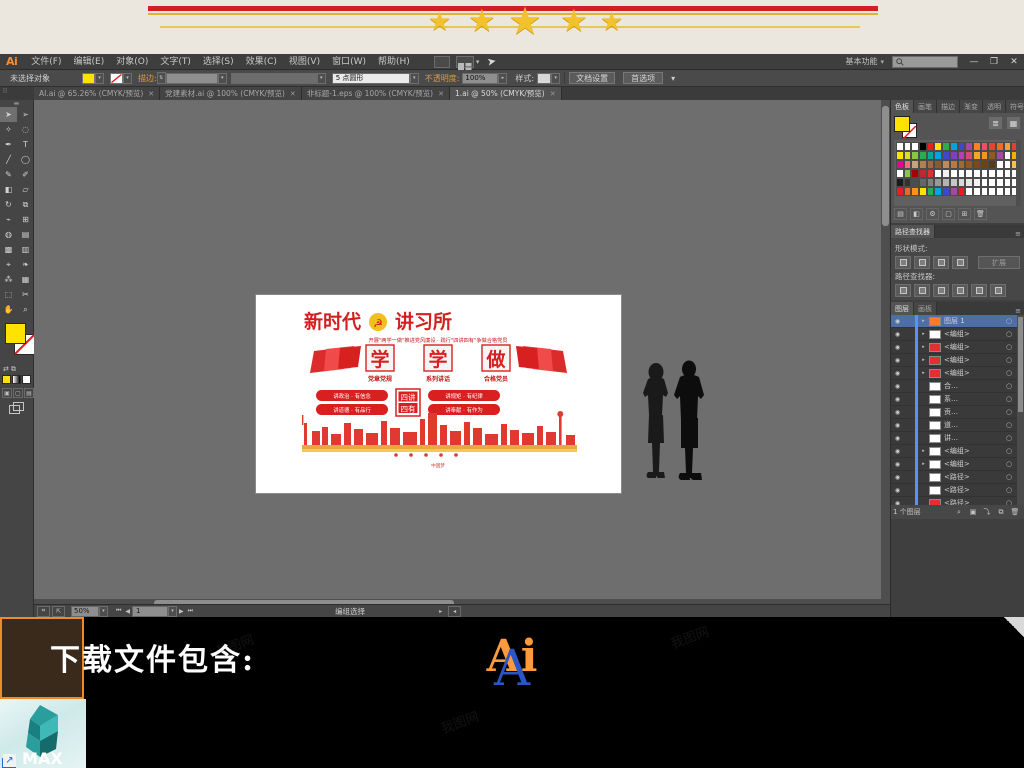 This screenshot has width=1024, height=768. Describe the element at coordinates (370, 78) in the screenshot. I see `brush-definition-select: 5 点圆形` at that location.